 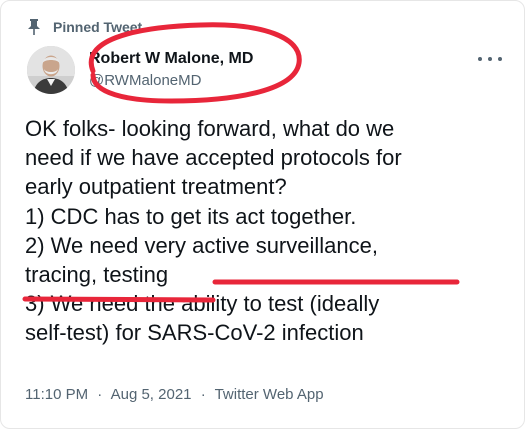 I want to click on tweet-time: 11:10 PM, so click(x=56, y=394).